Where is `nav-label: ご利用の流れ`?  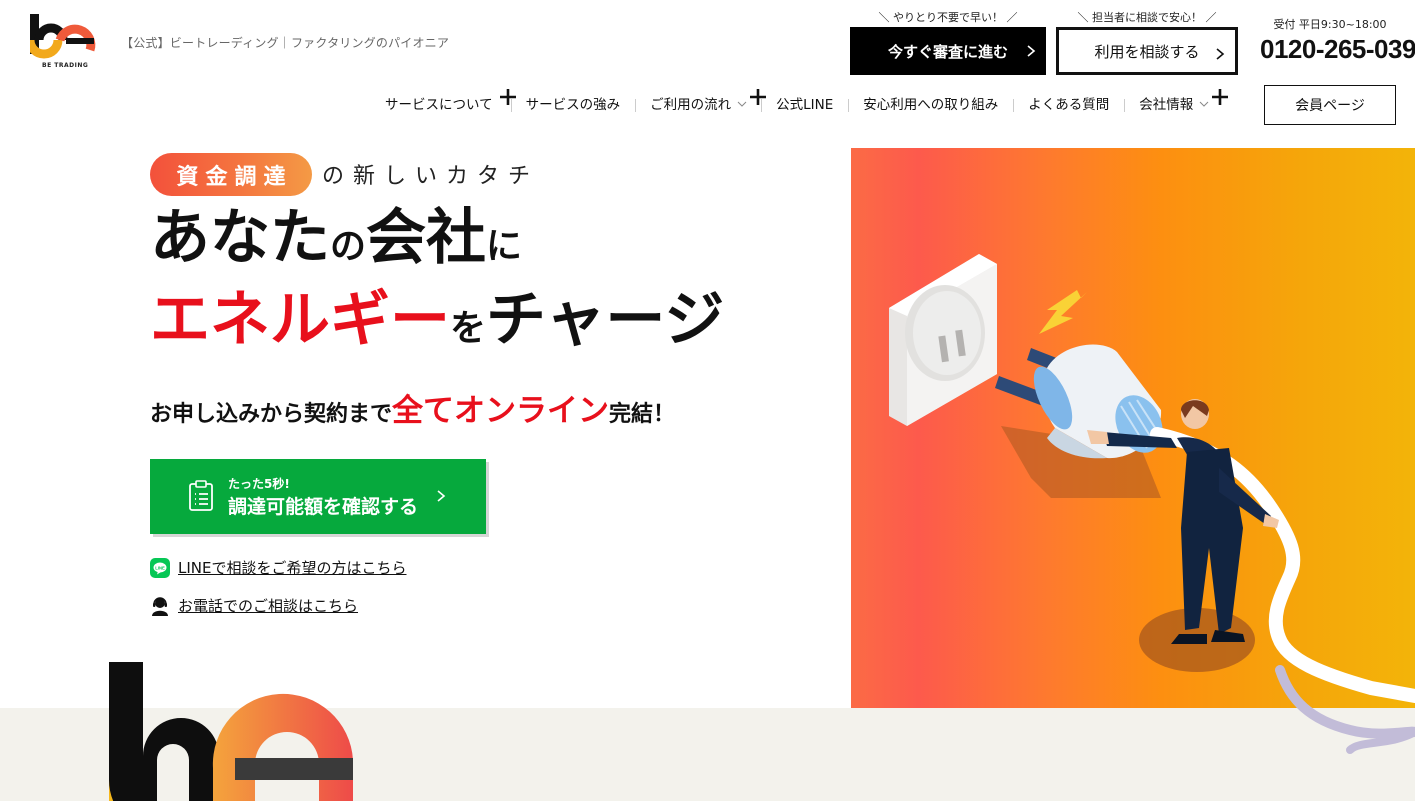
nav-label: ご利用の流れ is located at coordinates (691, 105).